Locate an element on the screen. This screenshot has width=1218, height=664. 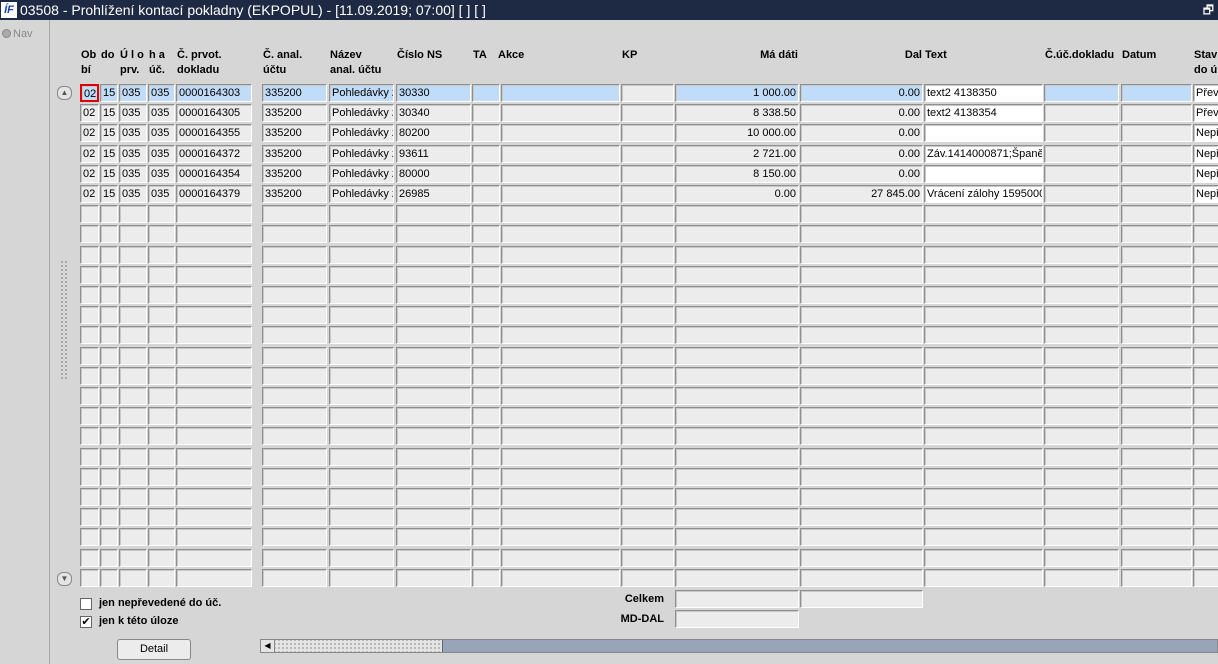
cell-ns: 93611 is located at coordinates (433, 154).